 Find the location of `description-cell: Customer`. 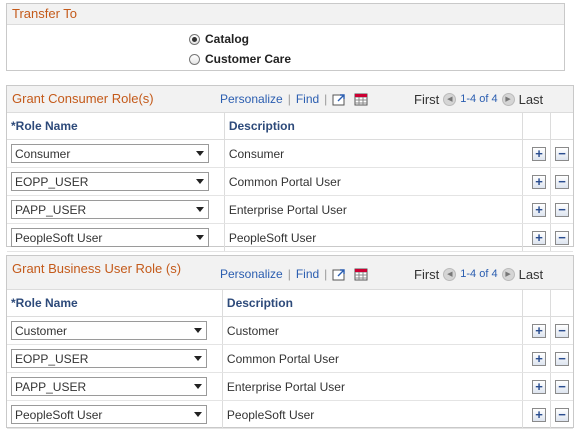

description-cell: Customer is located at coordinates (372, 330).